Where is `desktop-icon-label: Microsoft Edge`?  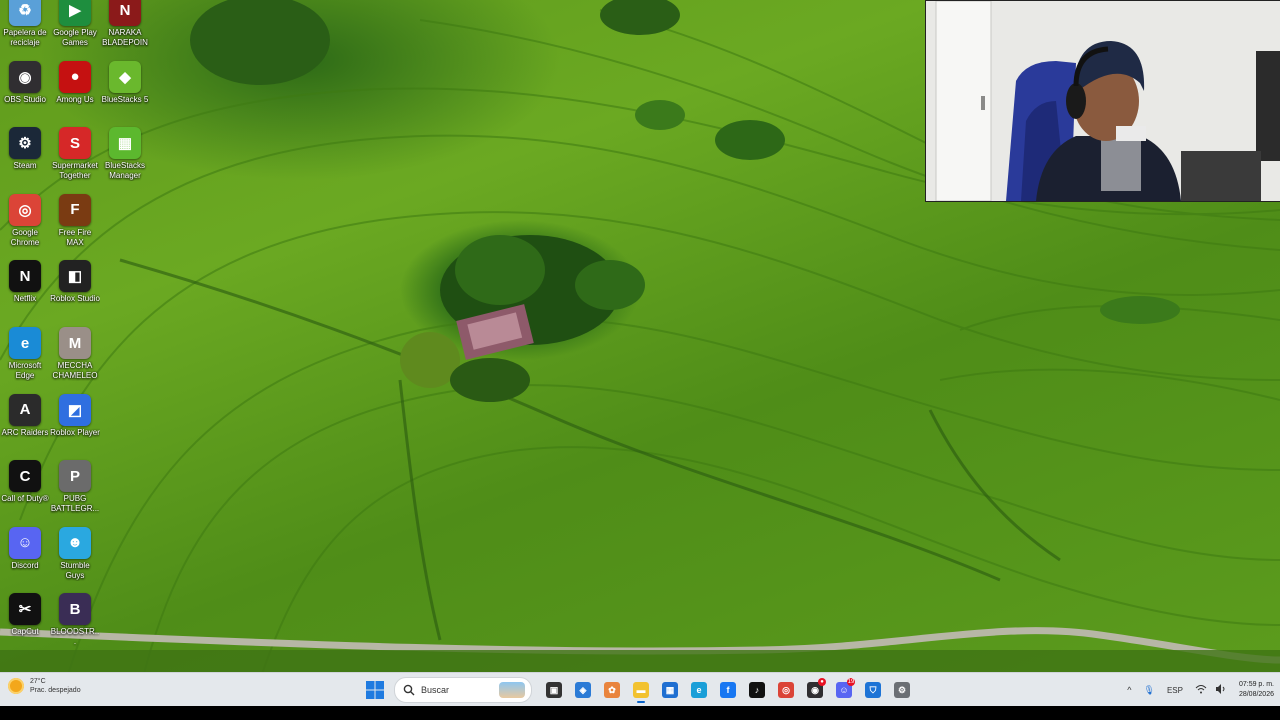
desktop-icon-label: Microsoft Edge is located at coordinates (25, 370).